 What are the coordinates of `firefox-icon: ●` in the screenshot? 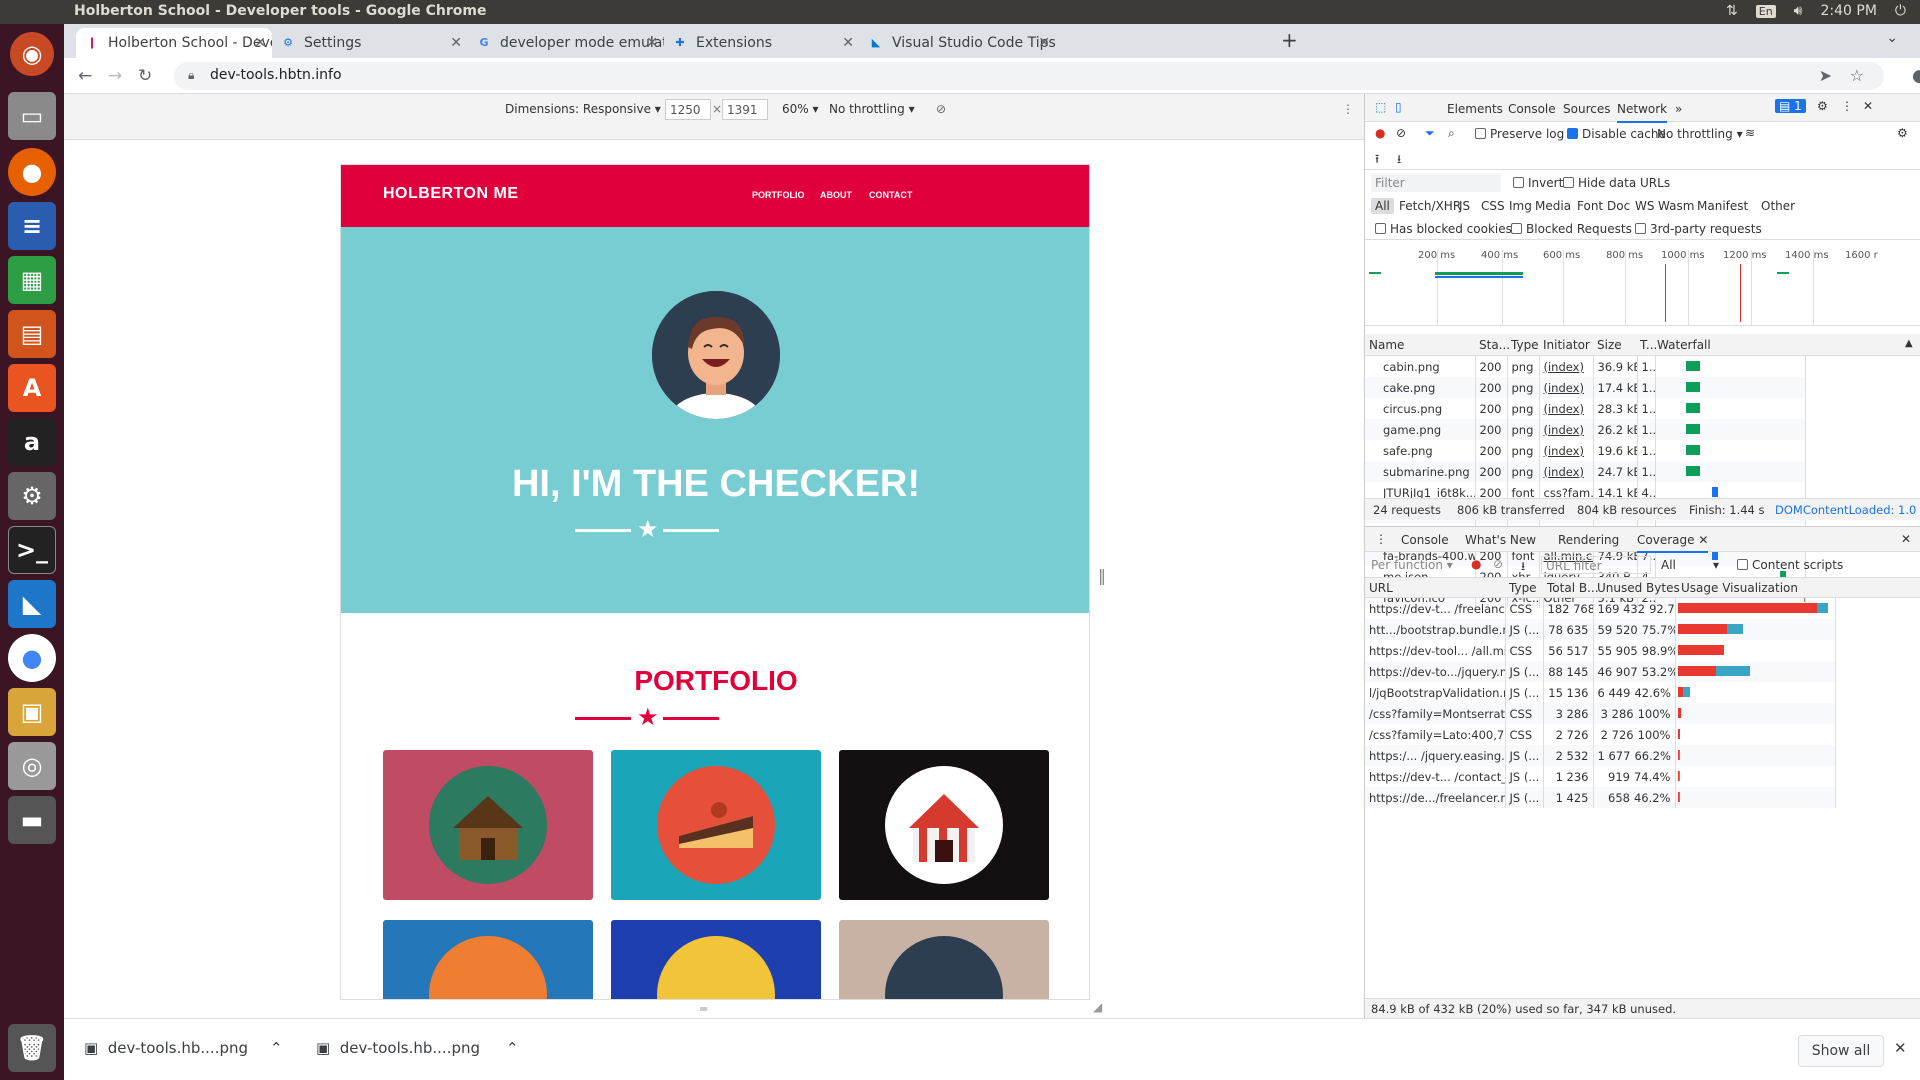 It's located at (32, 172).